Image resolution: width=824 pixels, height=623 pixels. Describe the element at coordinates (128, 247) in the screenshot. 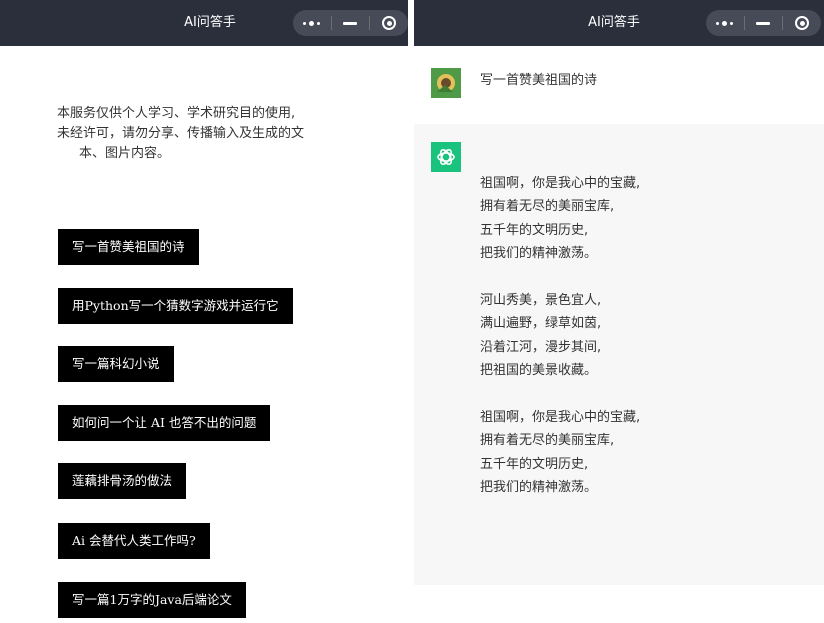

I see `suggestion-button: 写一首赞美祖国的诗` at that location.